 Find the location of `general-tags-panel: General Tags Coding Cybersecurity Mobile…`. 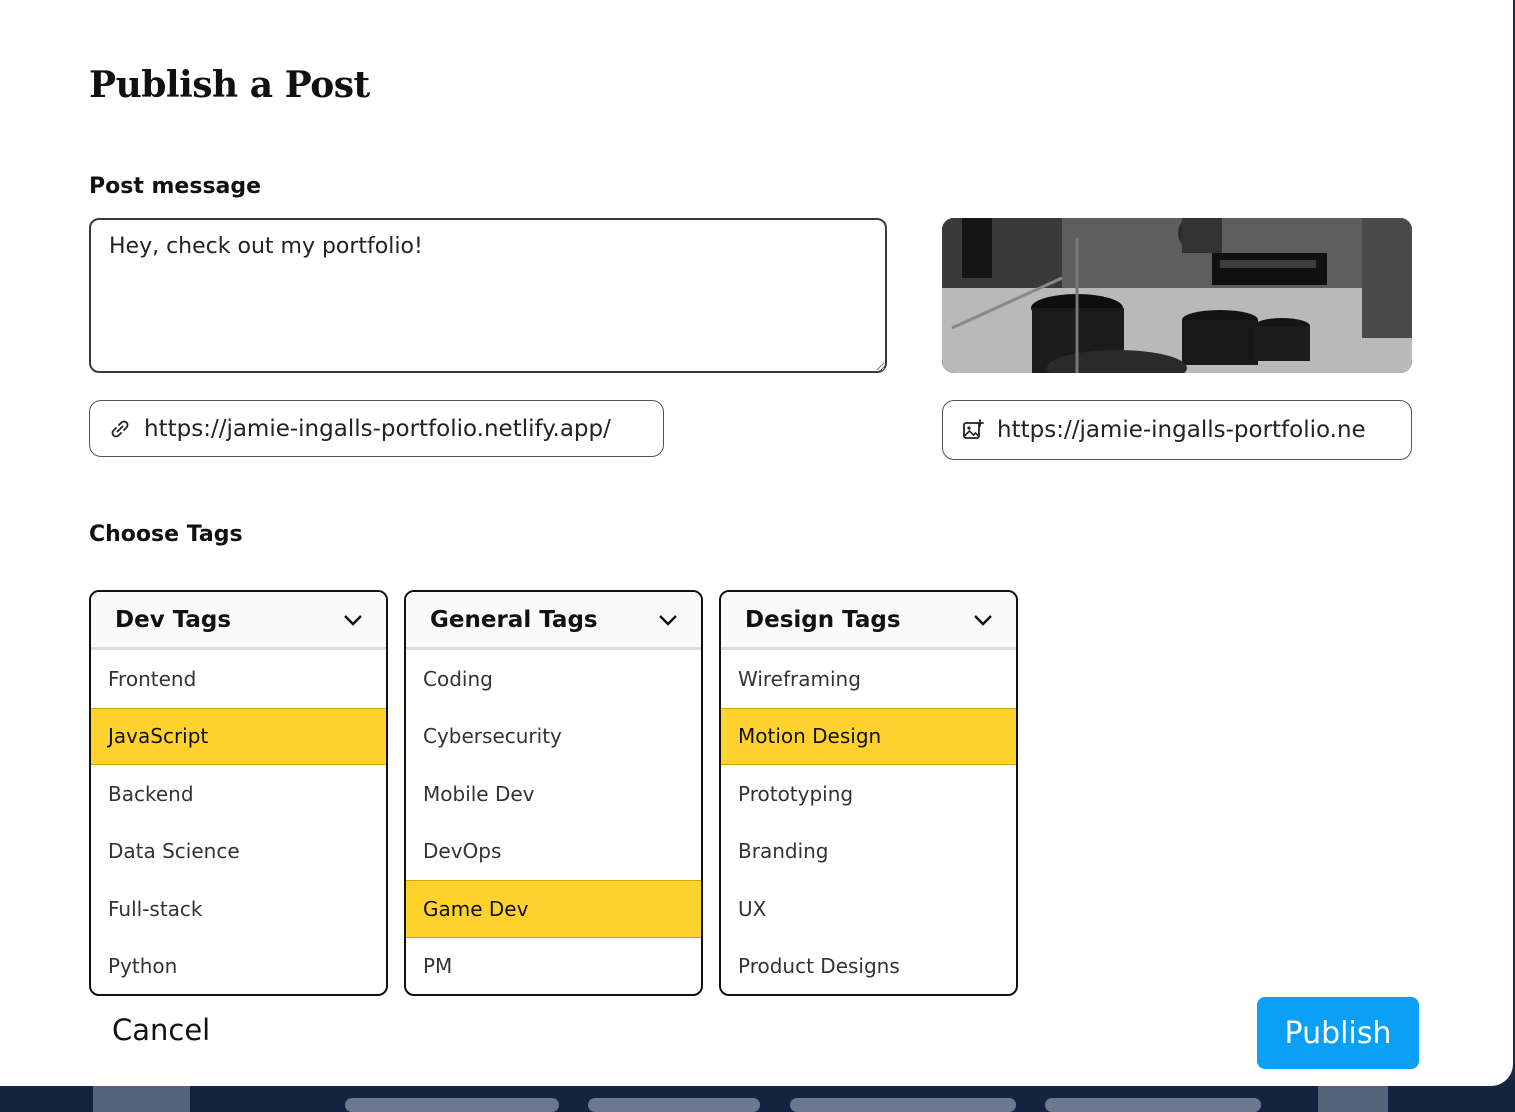

general-tags-panel: General Tags Coding Cybersecurity Mobile… is located at coordinates (553, 793).